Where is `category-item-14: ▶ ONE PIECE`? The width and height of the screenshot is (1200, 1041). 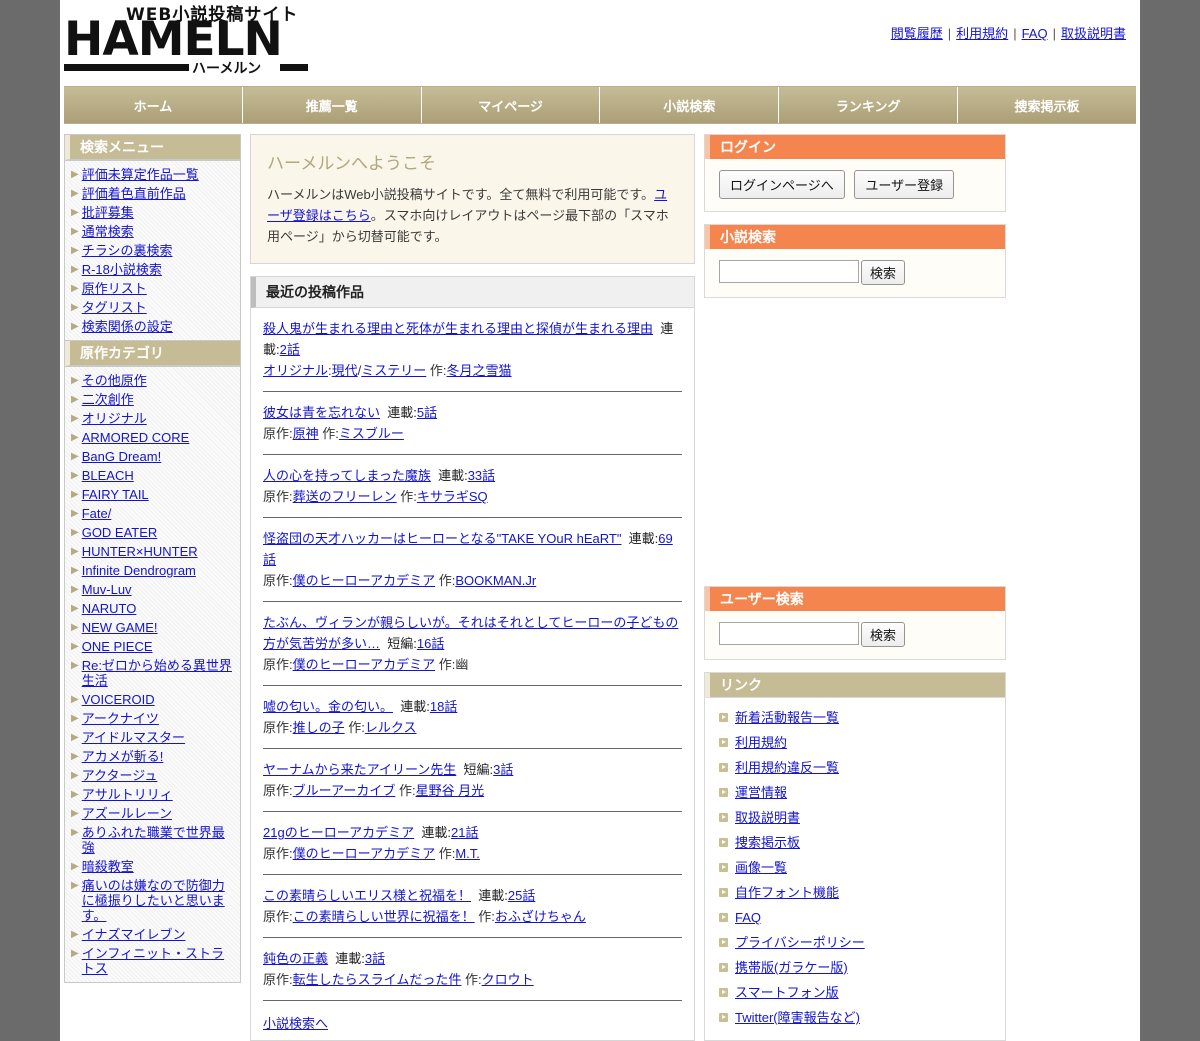 category-item-14: ▶ ONE PIECE is located at coordinates (152, 646).